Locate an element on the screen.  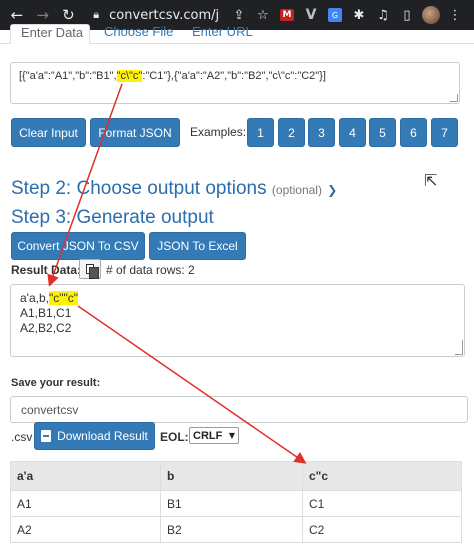
chevron-down-icon: ❯ is located at coordinates (332, 190).